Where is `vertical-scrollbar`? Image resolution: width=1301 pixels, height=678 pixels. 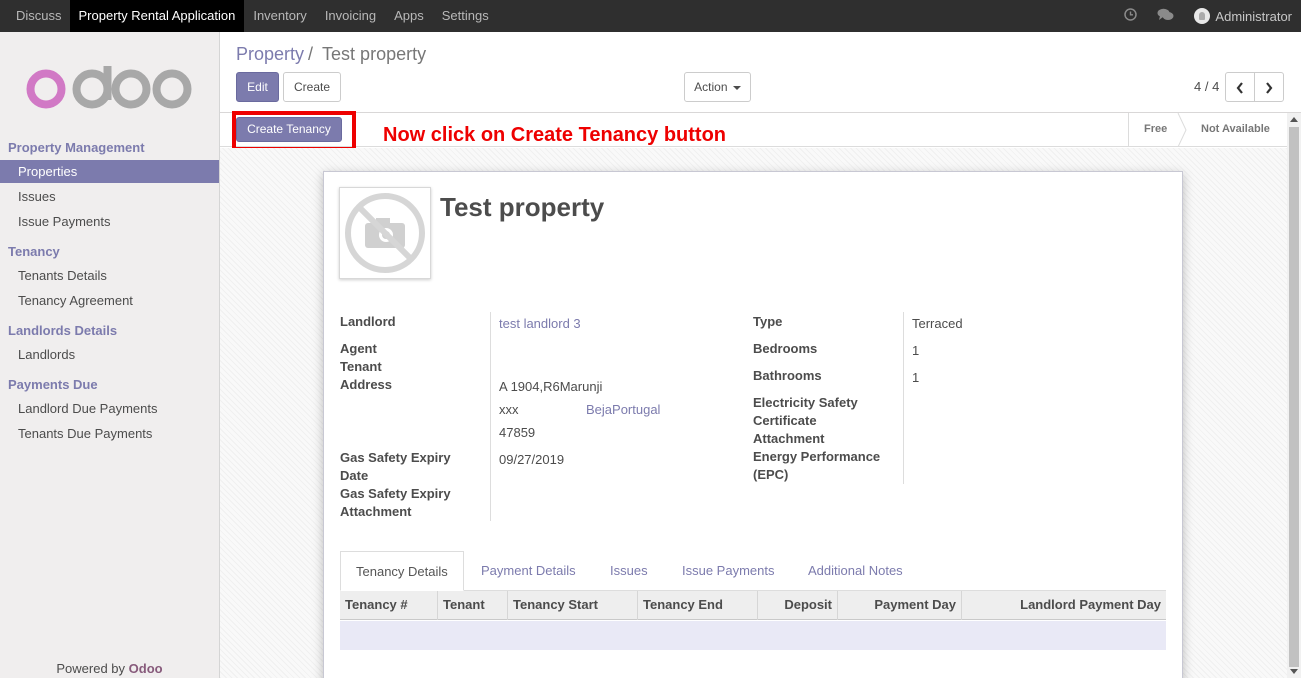 vertical-scrollbar is located at coordinates (1294, 395).